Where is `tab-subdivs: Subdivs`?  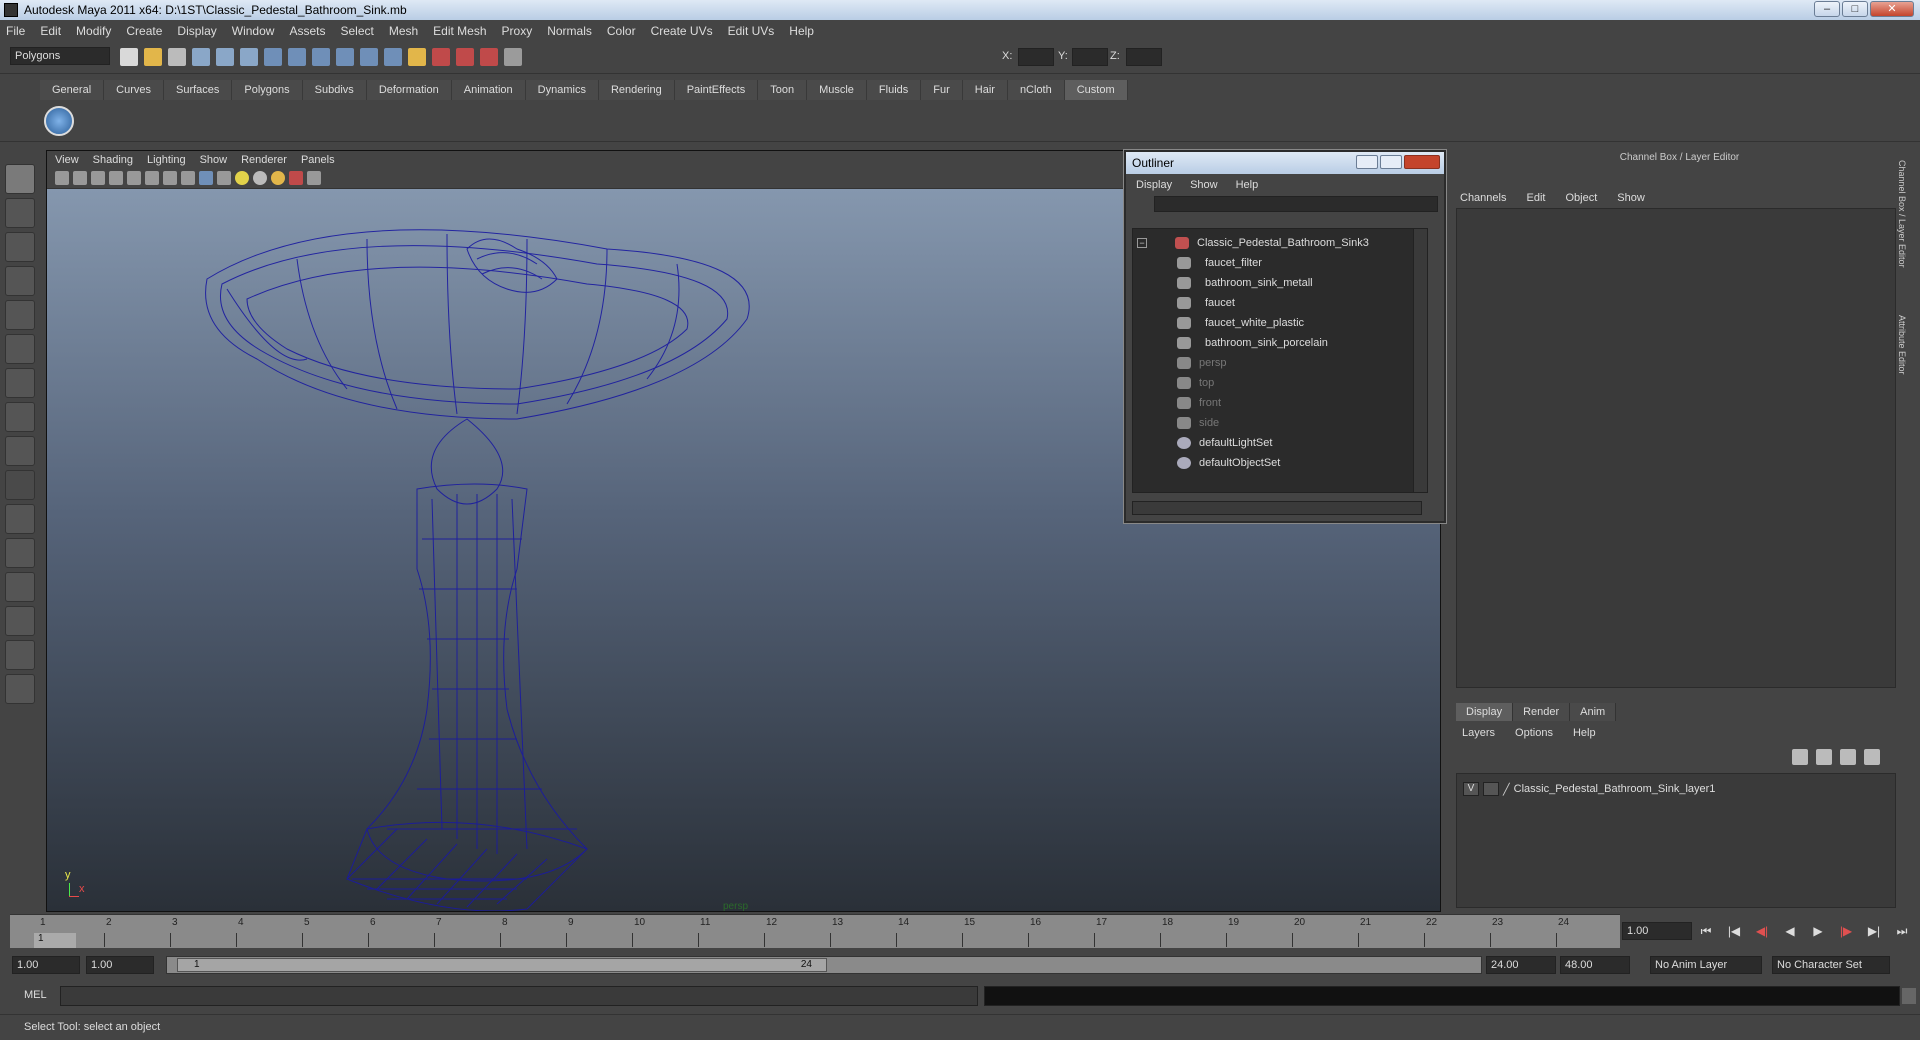 tab-subdivs: Subdivs is located at coordinates (334, 90).